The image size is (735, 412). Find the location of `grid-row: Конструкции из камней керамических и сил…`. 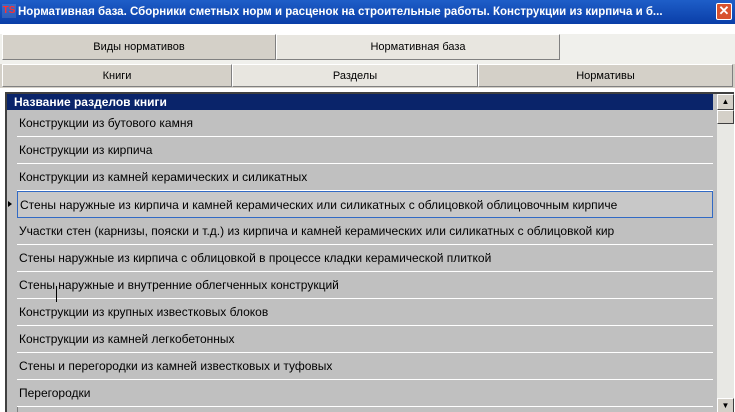

grid-row: Конструкции из камней керамических и сил… is located at coordinates (365, 177).